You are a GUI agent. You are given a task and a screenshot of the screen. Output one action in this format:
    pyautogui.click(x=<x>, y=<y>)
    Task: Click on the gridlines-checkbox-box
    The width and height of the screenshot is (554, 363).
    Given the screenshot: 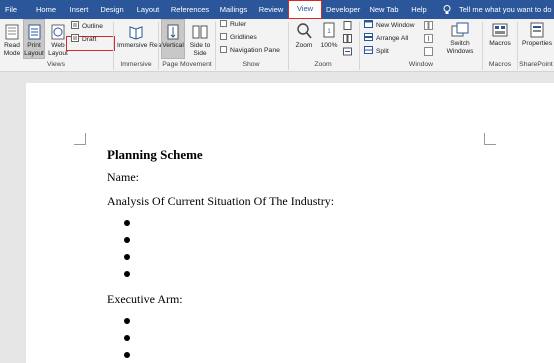 What is the action you would take?
    pyautogui.click(x=223, y=36)
    